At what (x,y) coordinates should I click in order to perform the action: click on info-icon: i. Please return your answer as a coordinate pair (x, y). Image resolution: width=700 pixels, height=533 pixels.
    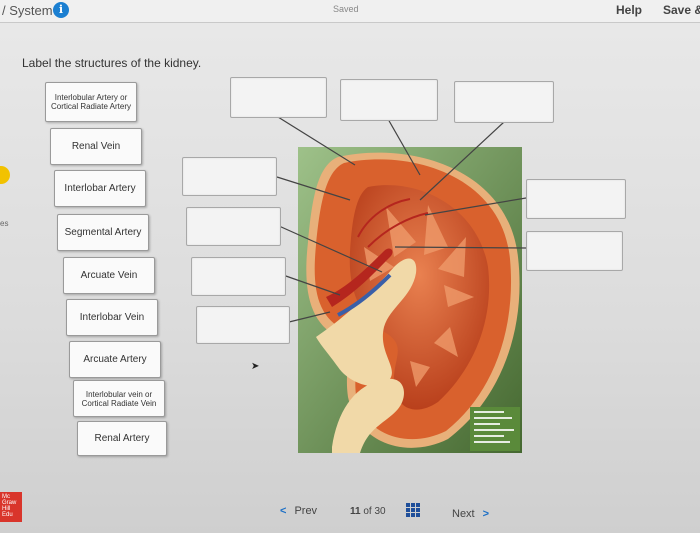
    Looking at the image, I should click on (61, 10).